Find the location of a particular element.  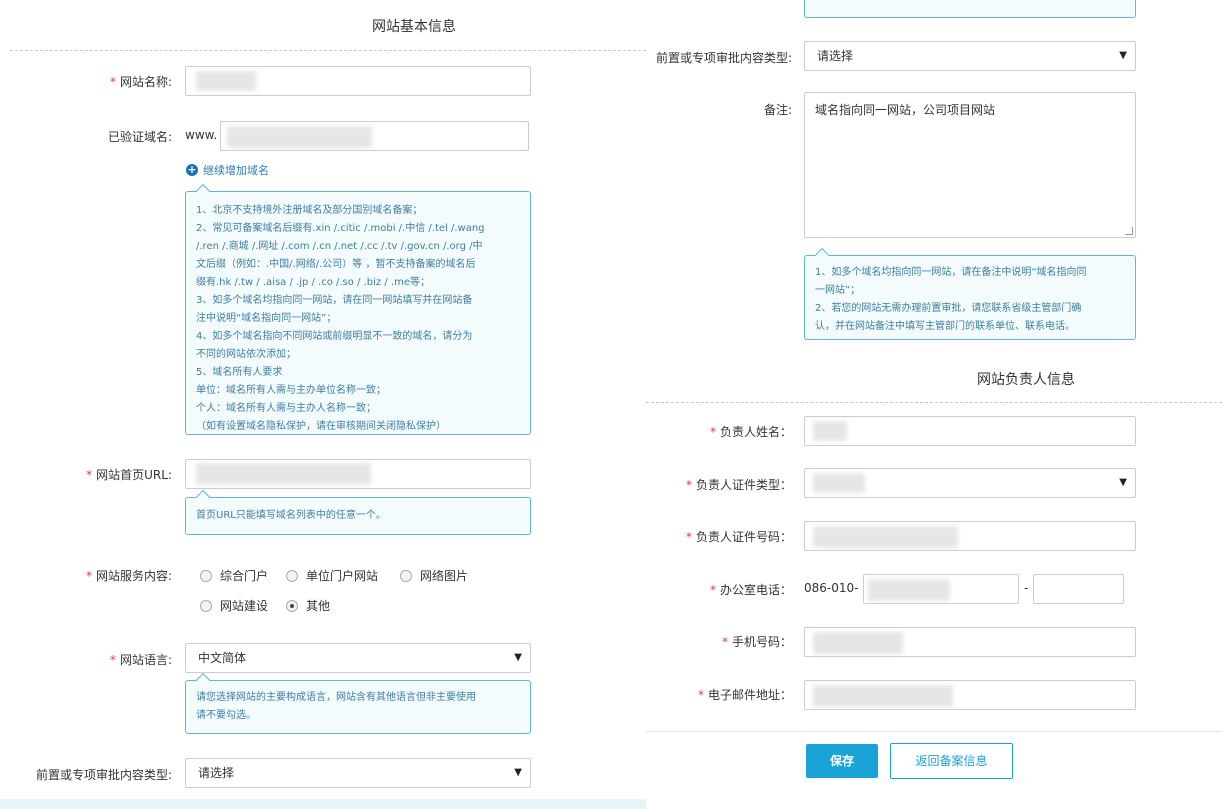

radio-network-images: 网络图片 is located at coordinates (434, 575).